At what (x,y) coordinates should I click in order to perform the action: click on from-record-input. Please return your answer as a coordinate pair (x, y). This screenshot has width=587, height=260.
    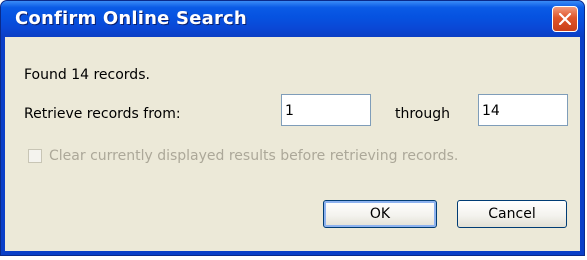
    Looking at the image, I should click on (326, 110).